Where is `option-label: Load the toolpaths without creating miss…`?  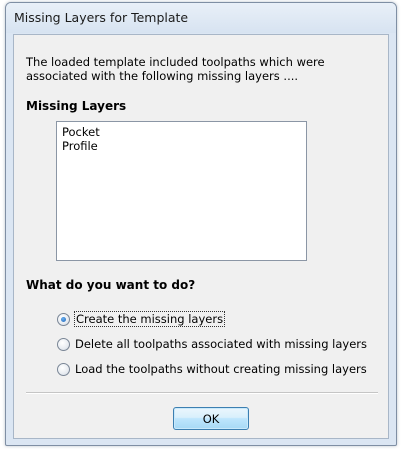
option-label: Load the toolpaths without creating miss… is located at coordinates (221, 369).